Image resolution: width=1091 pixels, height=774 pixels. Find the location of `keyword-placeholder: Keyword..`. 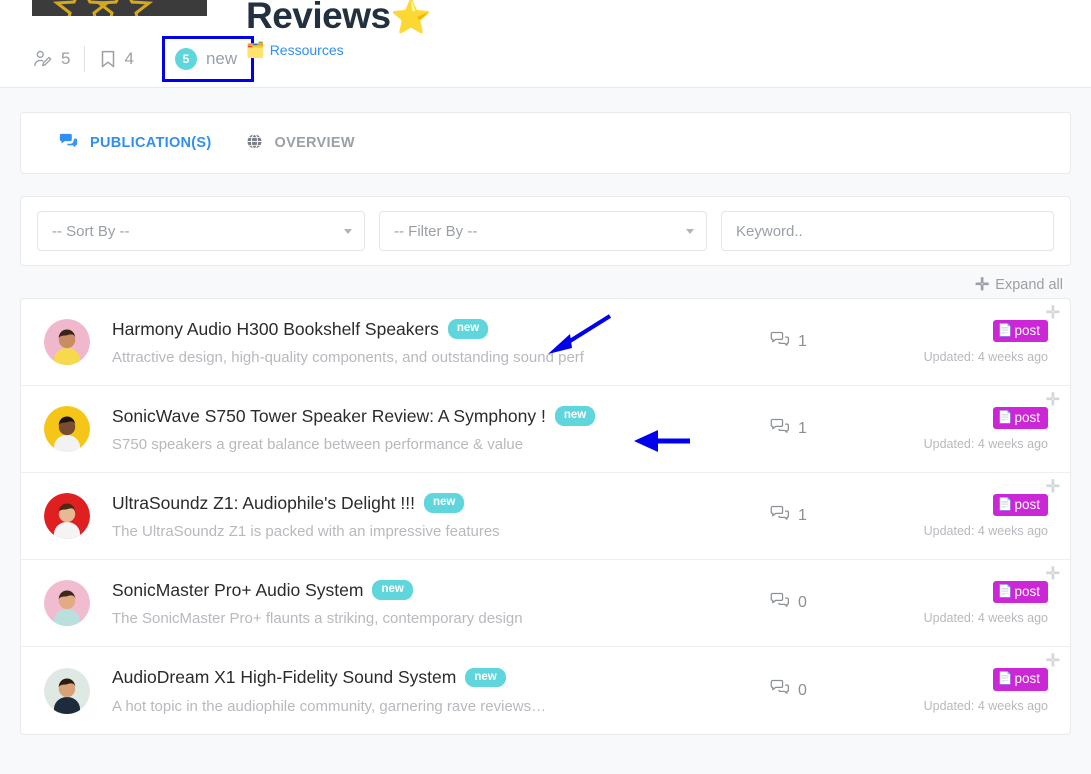

keyword-placeholder: Keyword.. is located at coordinates (769, 231).